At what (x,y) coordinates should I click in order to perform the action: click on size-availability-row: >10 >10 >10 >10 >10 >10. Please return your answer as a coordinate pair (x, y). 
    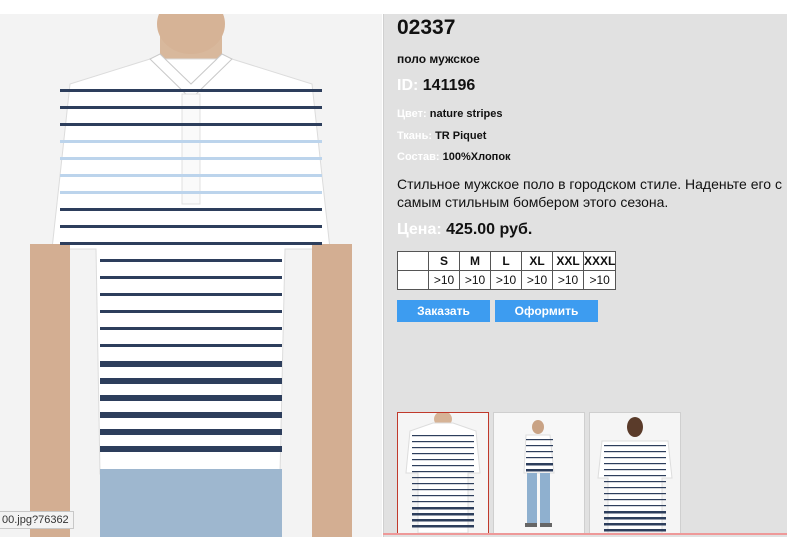
    Looking at the image, I should click on (507, 280).